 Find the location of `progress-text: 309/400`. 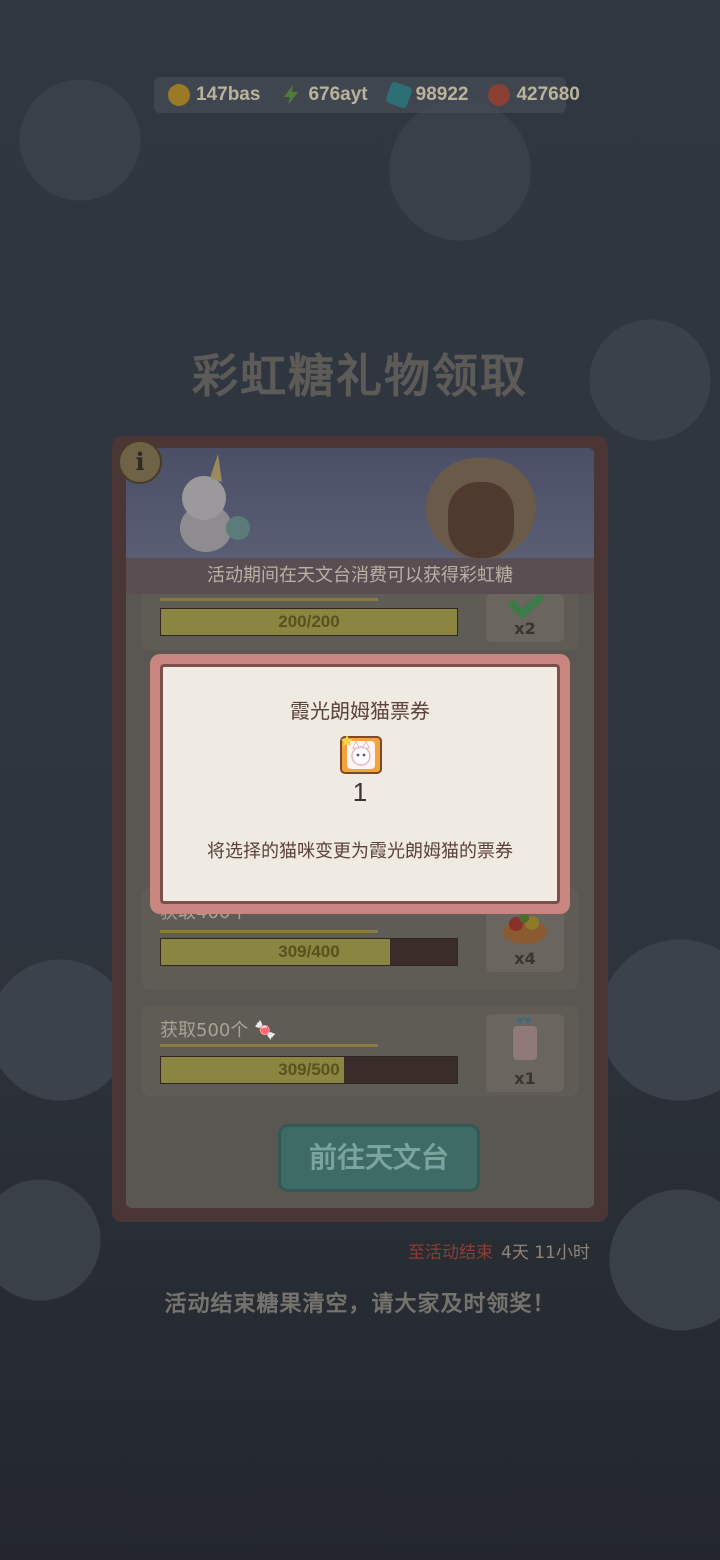

progress-text: 309/400 is located at coordinates (309, 951).